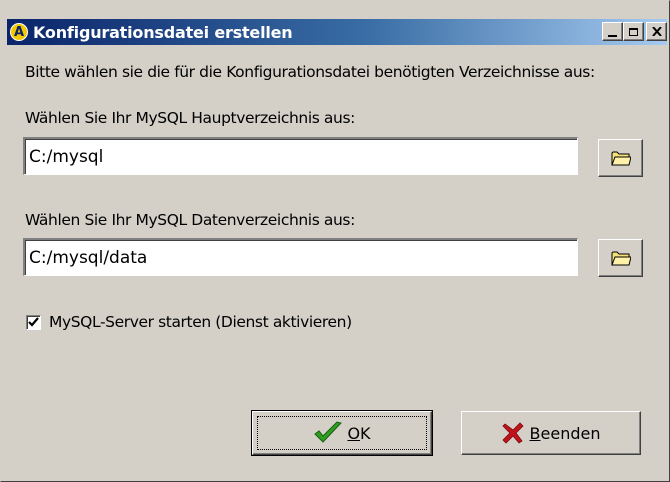 The image size is (670, 482). Describe the element at coordinates (337, 32) in the screenshot. I see `title-bar: A Konfigurationsdatei erstellen` at that location.